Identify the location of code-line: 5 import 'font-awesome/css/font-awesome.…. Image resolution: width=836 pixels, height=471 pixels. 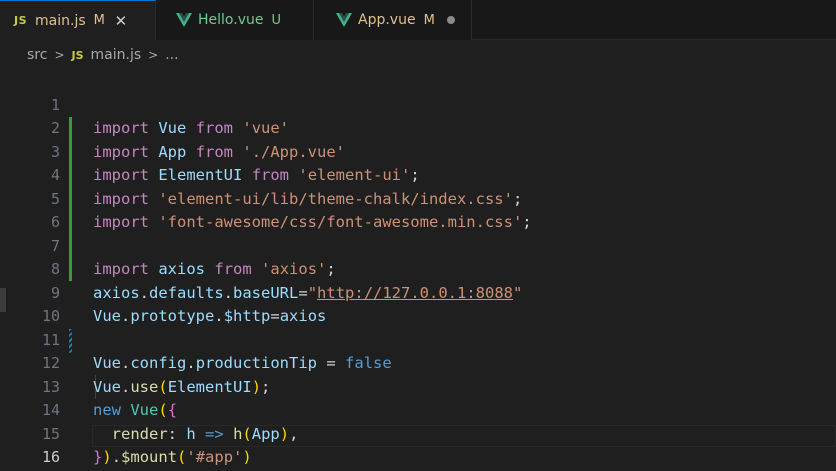
(418, 198).